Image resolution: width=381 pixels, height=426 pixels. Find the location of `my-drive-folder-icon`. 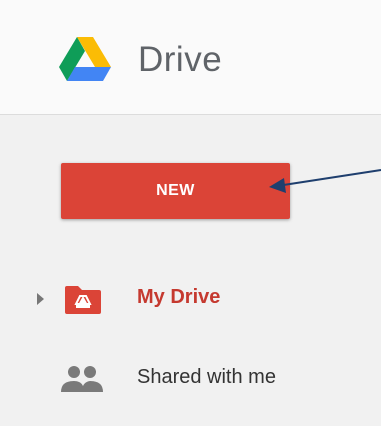

my-drive-folder-icon is located at coordinates (83, 300).